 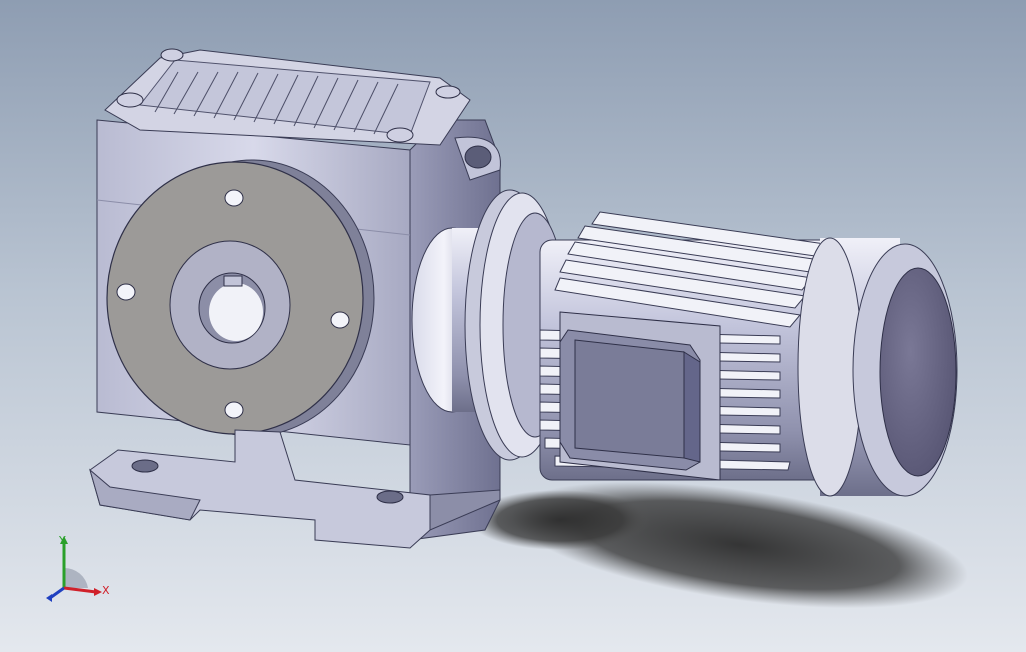 I want to click on z-axis-head, so click(x=49, y=598).